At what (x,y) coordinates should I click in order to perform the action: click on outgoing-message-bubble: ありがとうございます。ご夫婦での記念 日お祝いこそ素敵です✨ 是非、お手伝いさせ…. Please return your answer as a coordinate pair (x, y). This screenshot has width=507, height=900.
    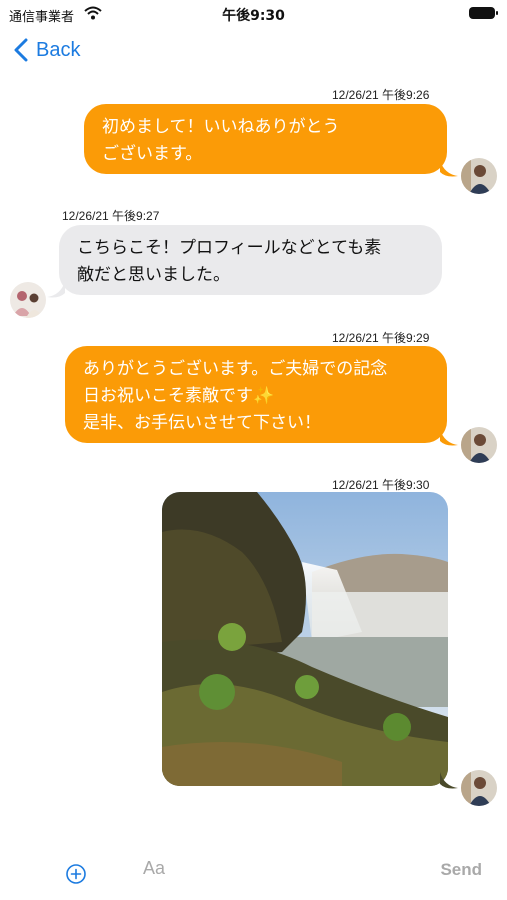
    Looking at the image, I should click on (256, 394).